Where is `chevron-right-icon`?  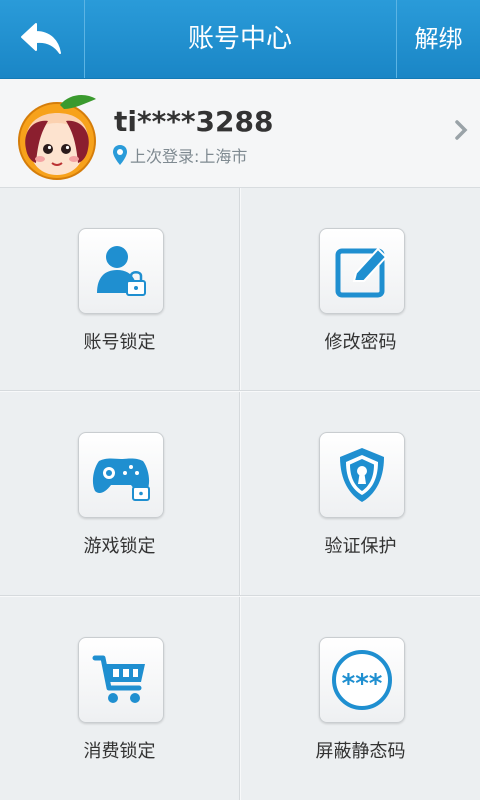 chevron-right-icon is located at coordinates (461, 130).